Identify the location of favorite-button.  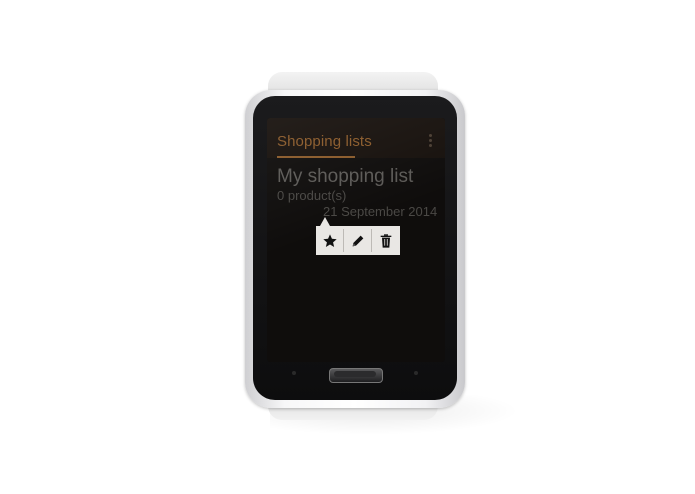
(329, 240).